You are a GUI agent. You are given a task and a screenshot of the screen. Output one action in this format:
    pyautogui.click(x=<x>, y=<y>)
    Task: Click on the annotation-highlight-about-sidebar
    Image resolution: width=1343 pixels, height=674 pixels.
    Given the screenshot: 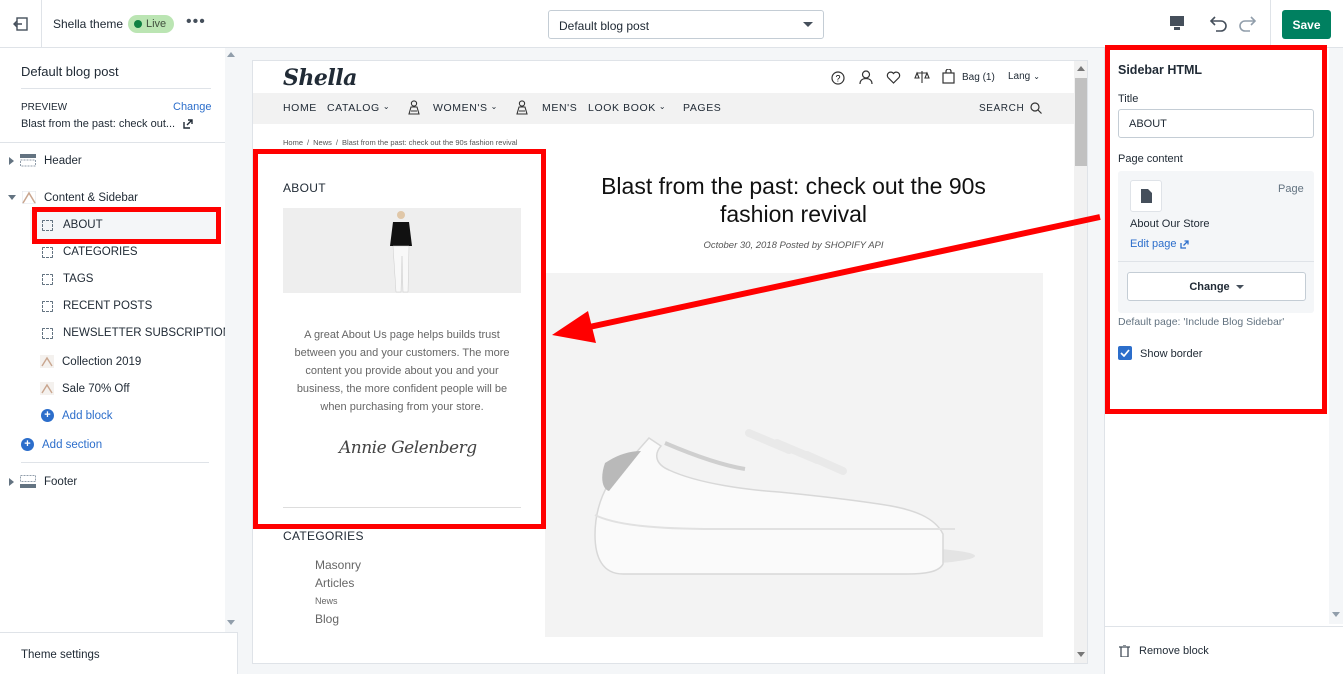 What is the action you would take?
    pyautogui.click(x=399, y=339)
    